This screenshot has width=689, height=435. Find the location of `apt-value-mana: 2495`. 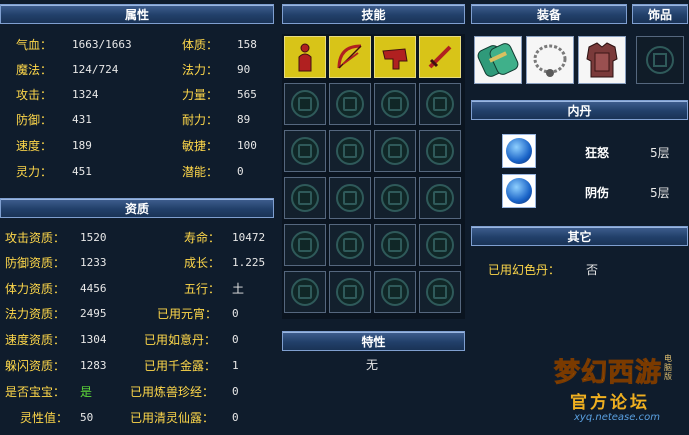

apt-value-mana: 2495 is located at coordinates (93, 313).